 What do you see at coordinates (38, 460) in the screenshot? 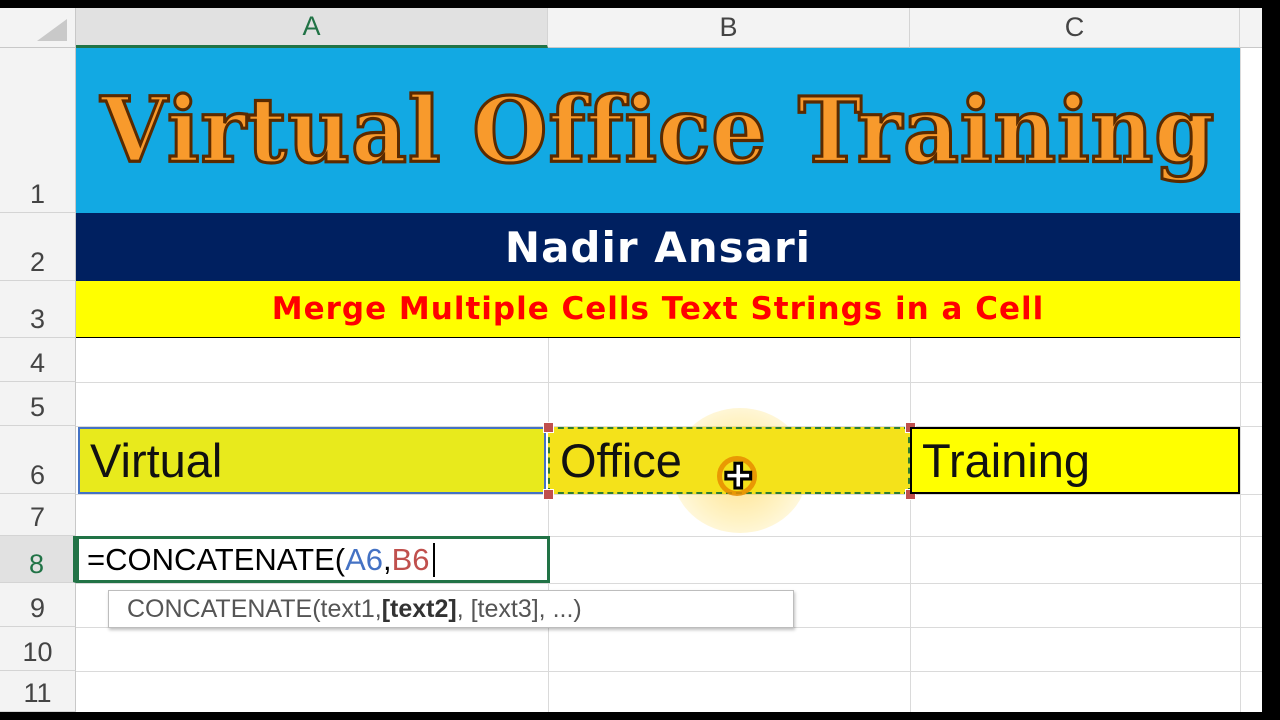
I see `row-header-6: 6` at bounding box center [38, 460].